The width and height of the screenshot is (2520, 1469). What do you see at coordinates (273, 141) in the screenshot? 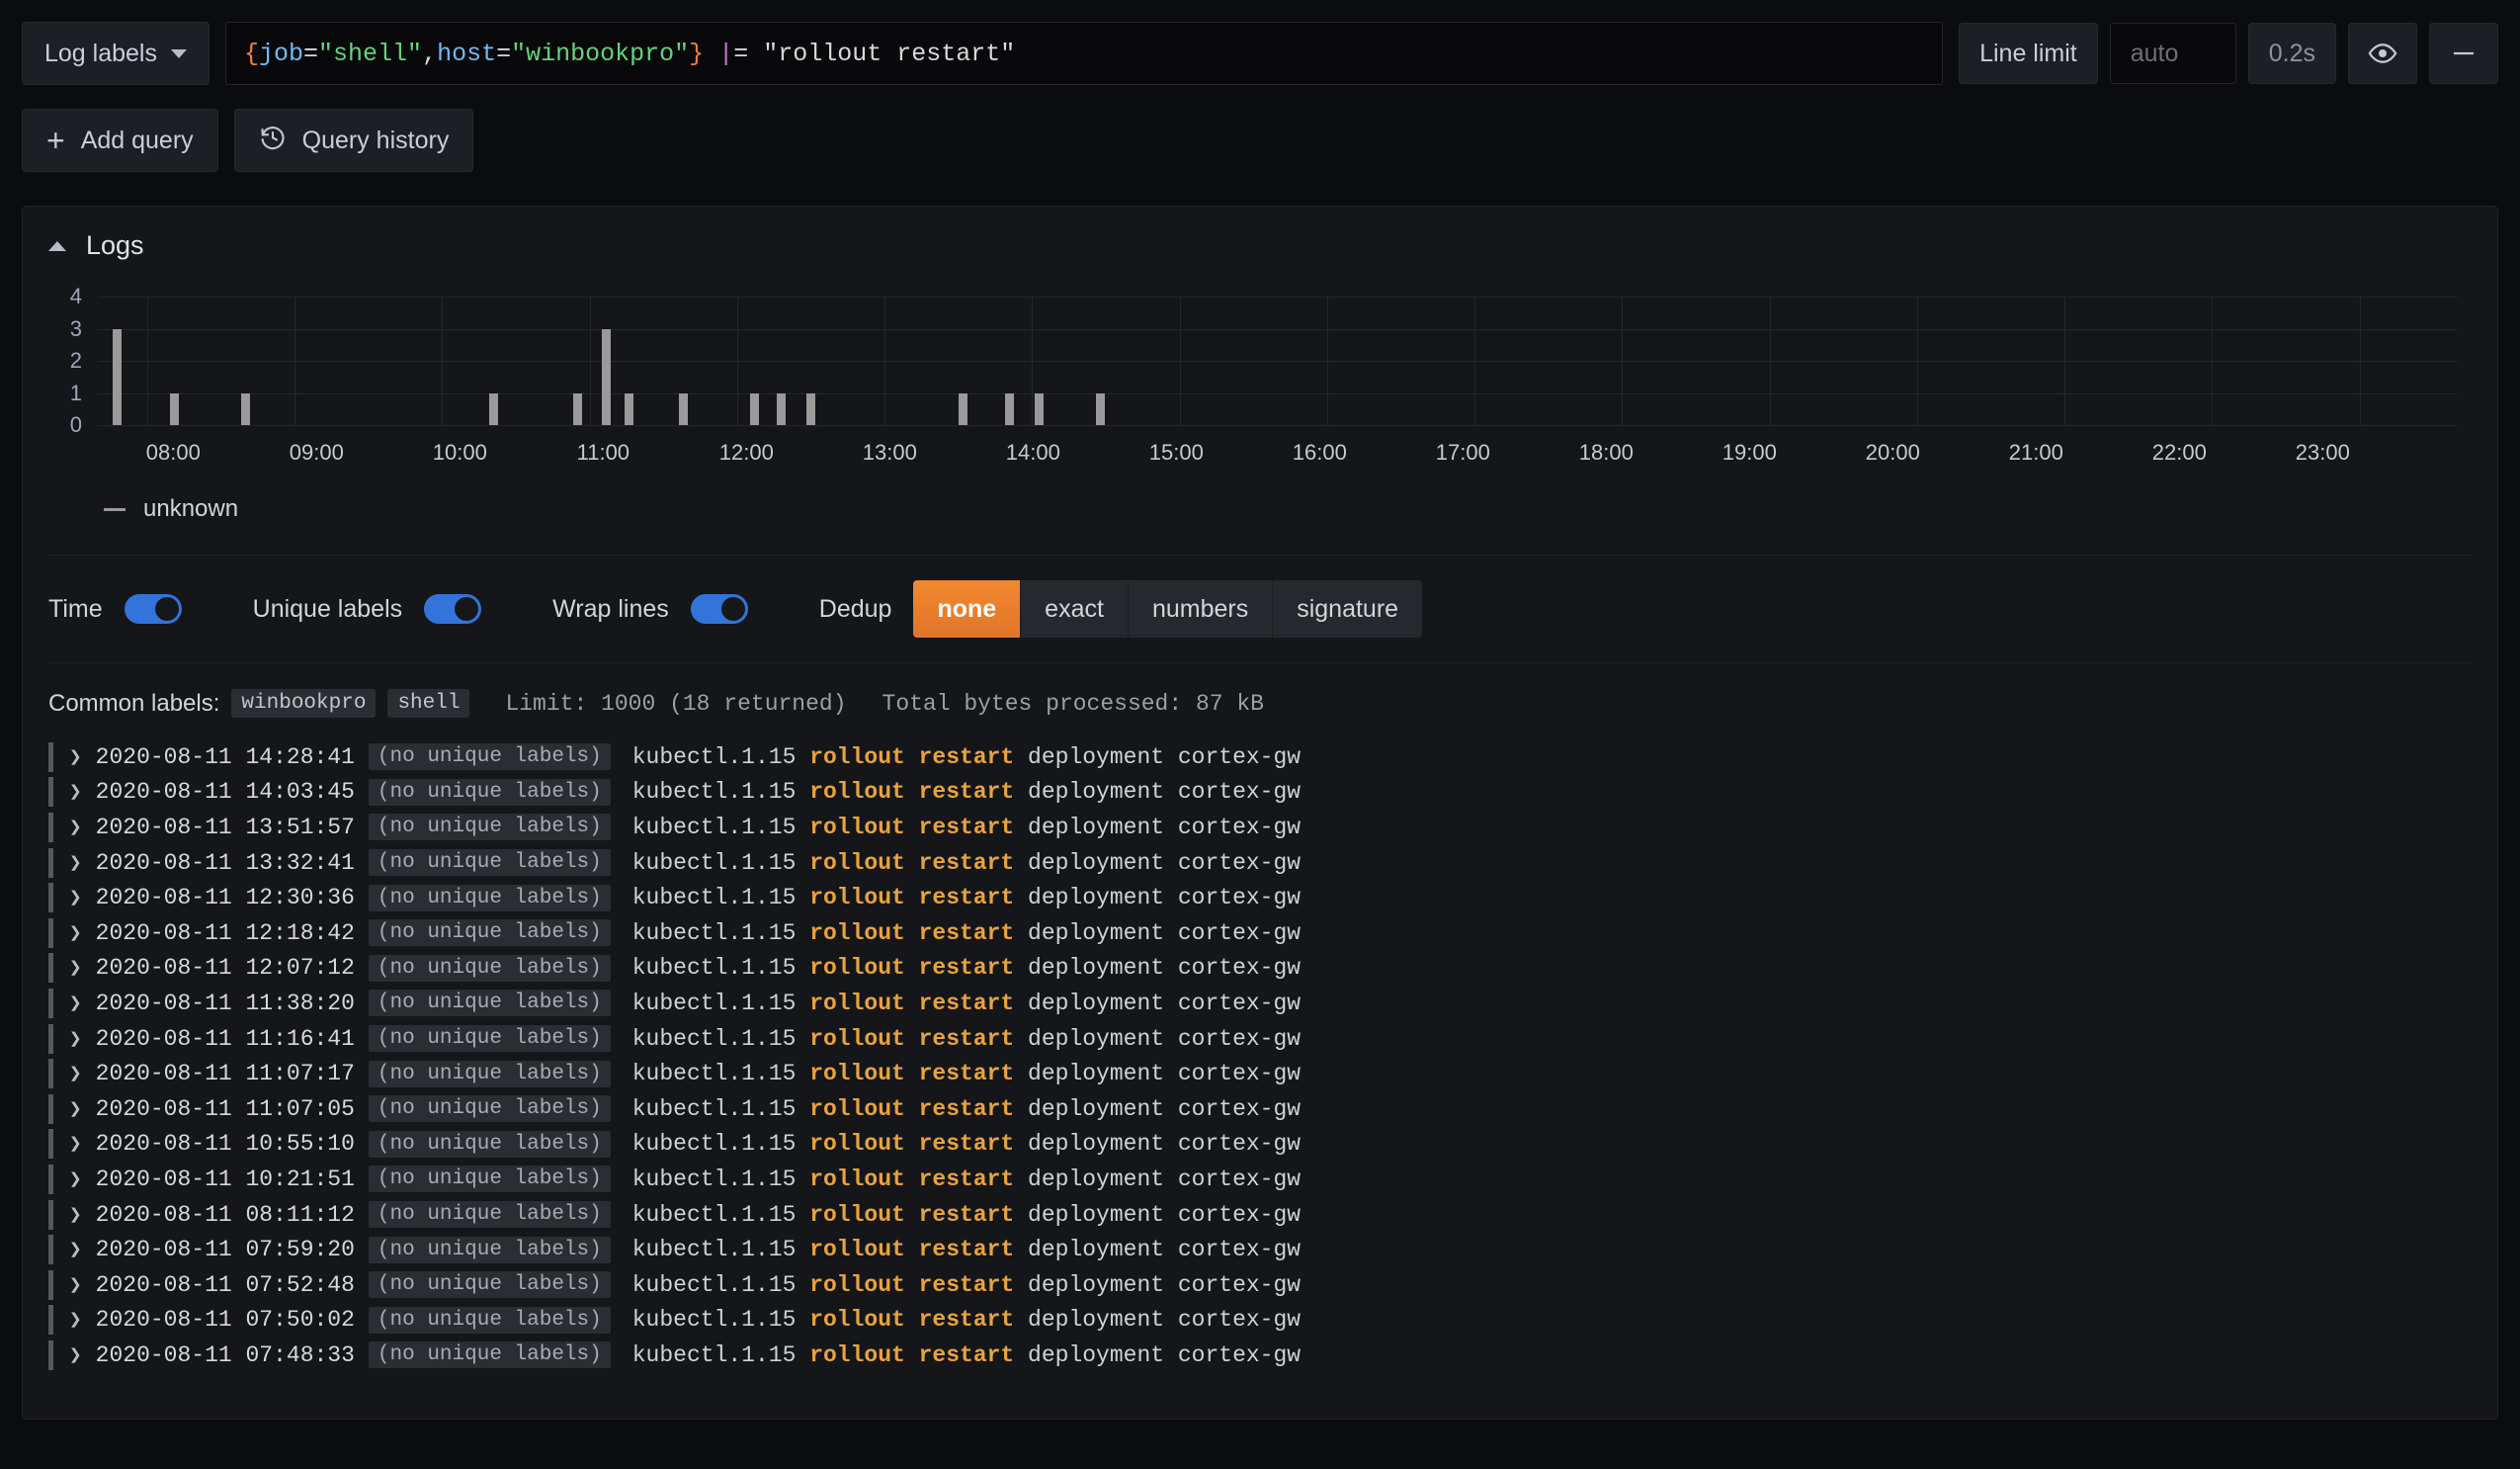
I see `history-icon` at bounding box center [273, 141].